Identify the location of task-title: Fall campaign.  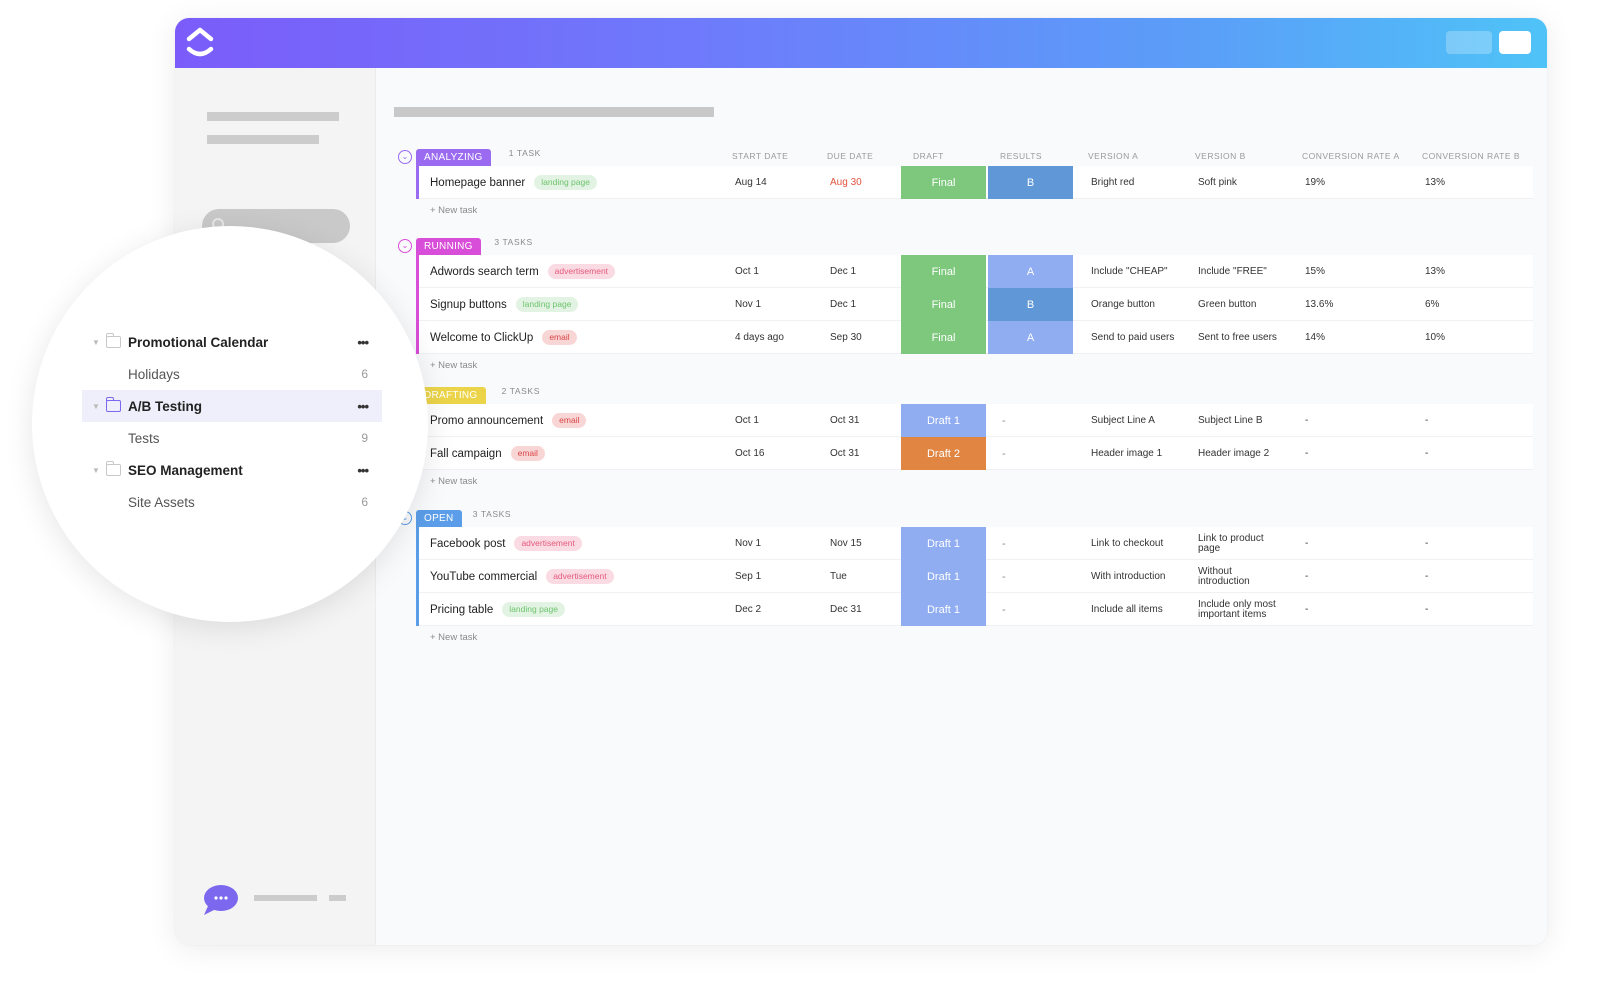
(466, 454).